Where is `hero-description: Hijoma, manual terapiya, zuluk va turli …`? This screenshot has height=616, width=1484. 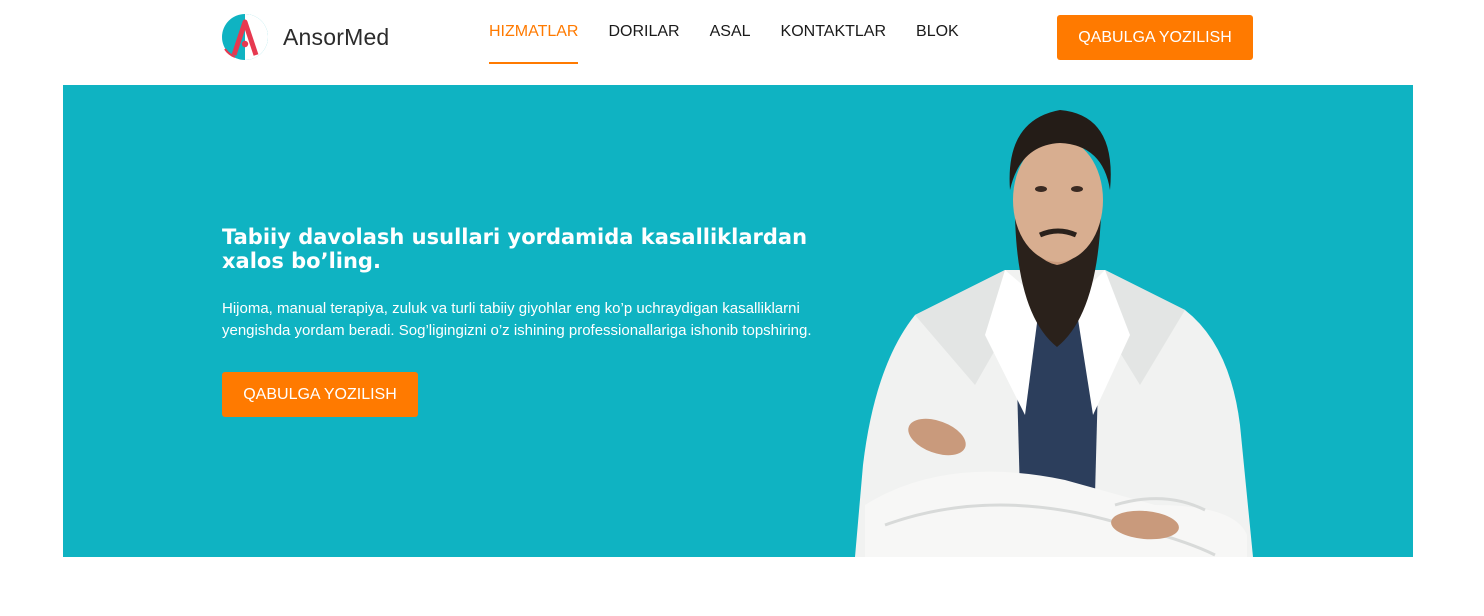 hero-description: Hijoma, manual terapiya, zuluk va turli … is located at coordinates (517, 319).